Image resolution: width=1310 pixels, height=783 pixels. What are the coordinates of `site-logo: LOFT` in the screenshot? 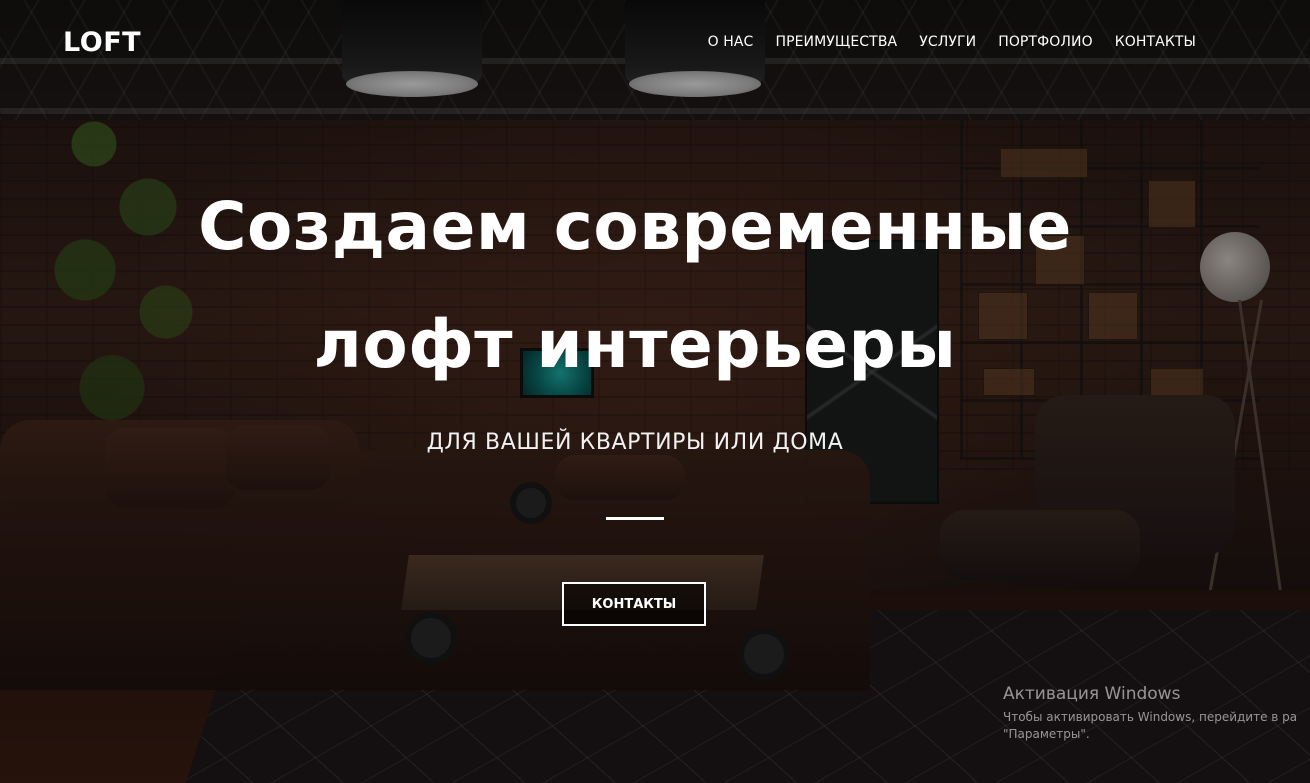 It's located at (102, 42).